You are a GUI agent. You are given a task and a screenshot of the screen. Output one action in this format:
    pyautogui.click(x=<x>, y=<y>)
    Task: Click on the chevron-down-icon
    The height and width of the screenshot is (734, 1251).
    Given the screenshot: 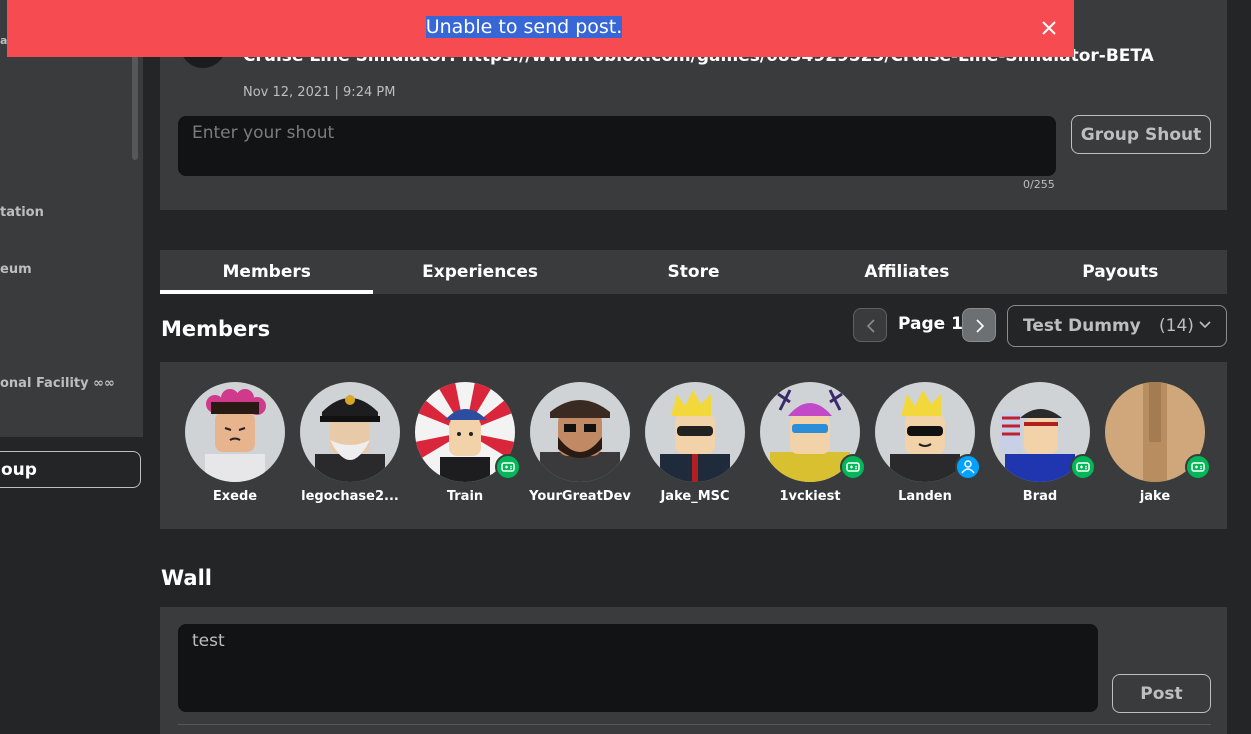 What is the action you would take?
    pyautogui.click(x=1205, y=325)
    